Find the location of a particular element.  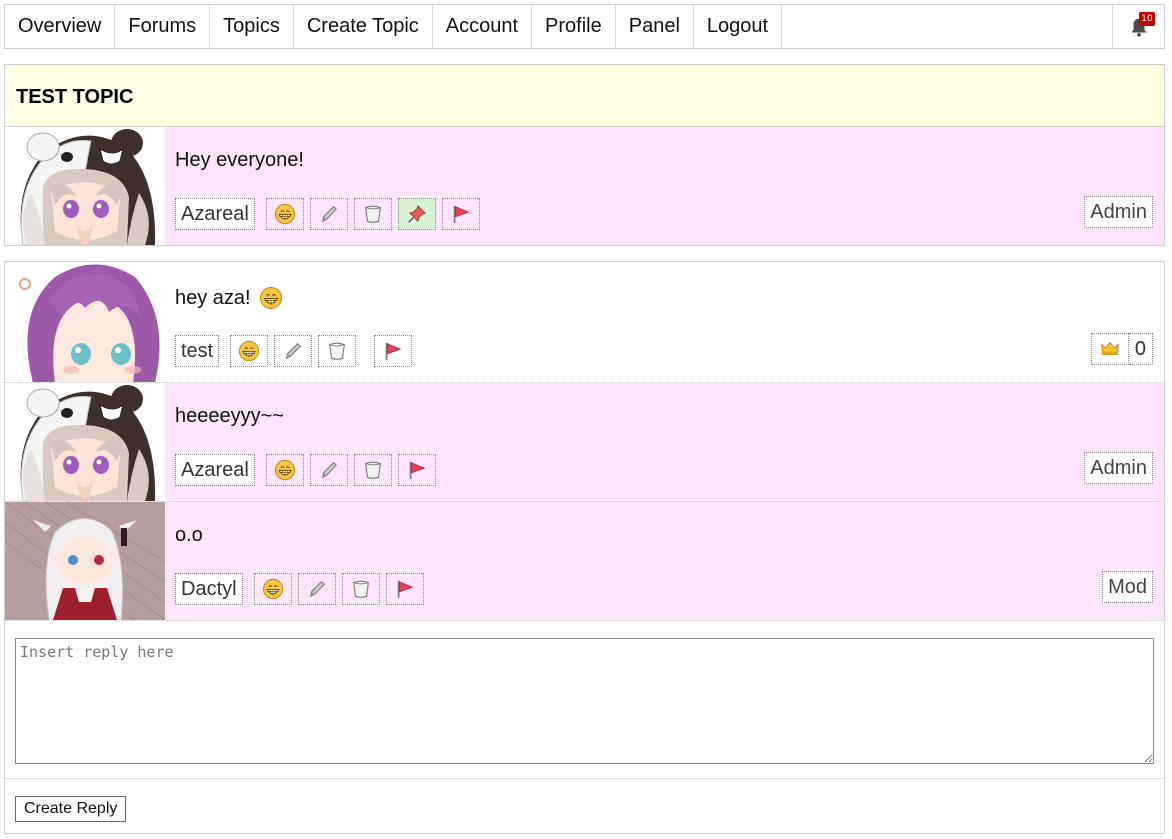

post-controls: test is located at coordinates (296, 351).